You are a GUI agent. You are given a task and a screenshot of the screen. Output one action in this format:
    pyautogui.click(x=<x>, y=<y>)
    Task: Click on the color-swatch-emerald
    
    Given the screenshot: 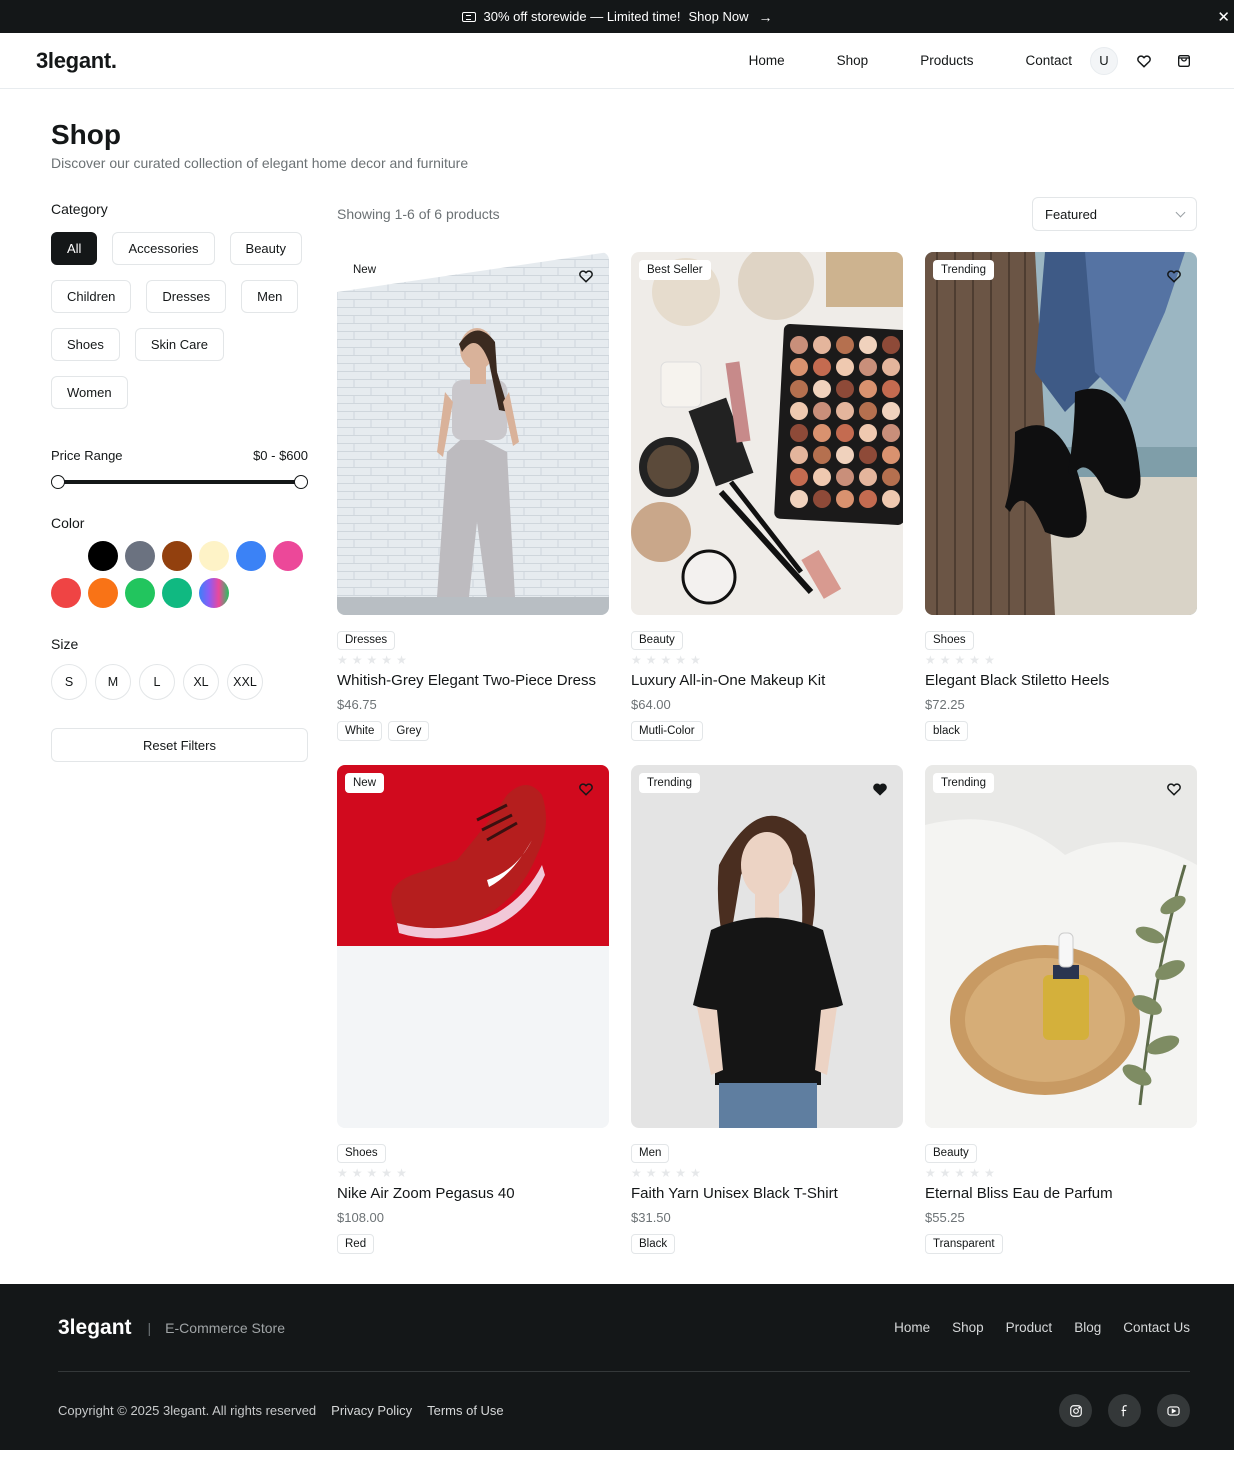 What is the action you would take?
    pyautogui.click(x=177, y=593)
    